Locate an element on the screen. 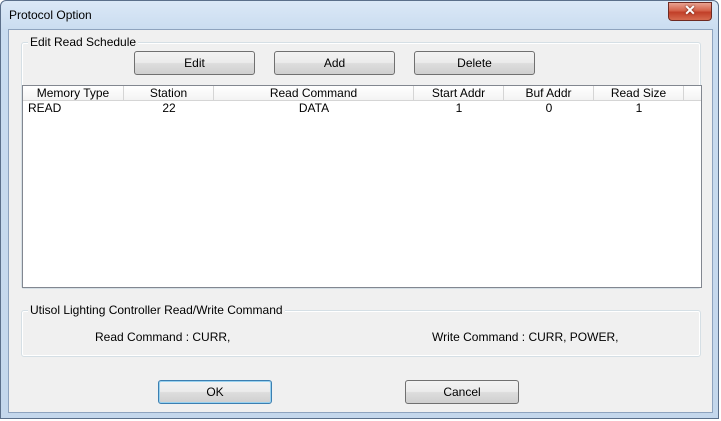  edit-read-schedule-label: Edit Read Schedule is located at coordinates (83, 42).